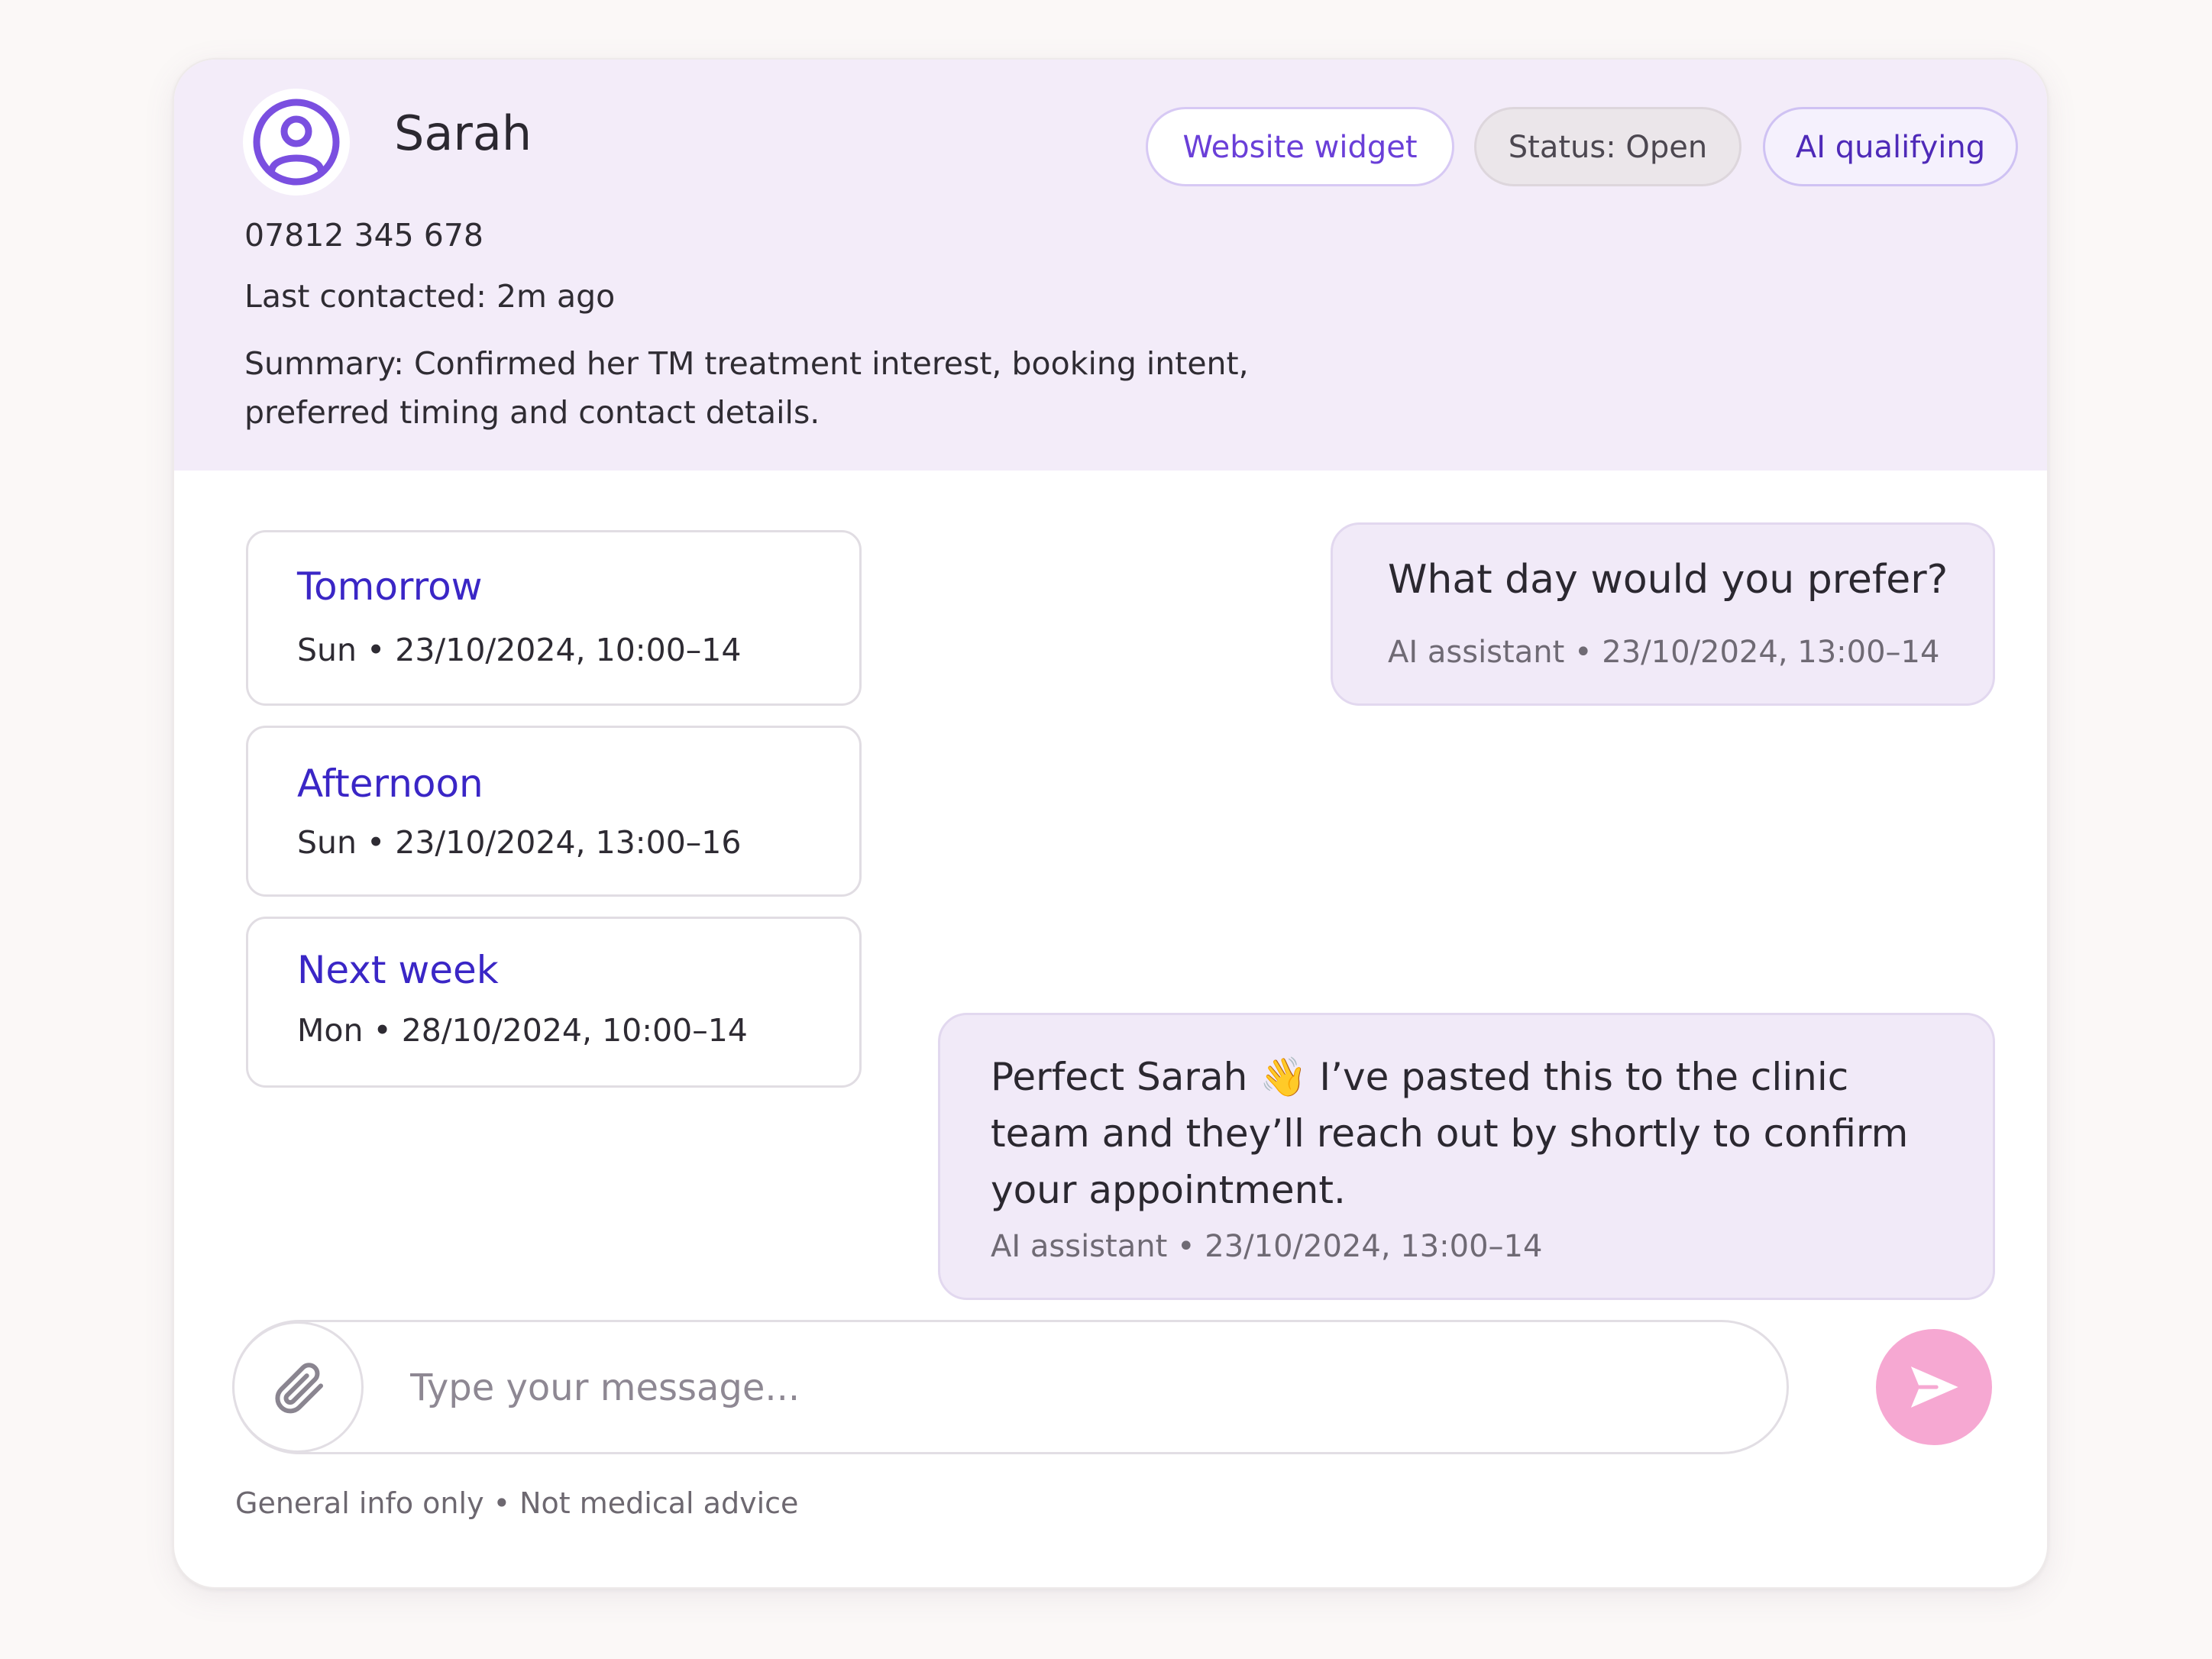 Image resolution: width=2212 pixels, height=1659 pixels. I want to click on ai-qualifying-badge: AI qualifying, so click(1890, 146).